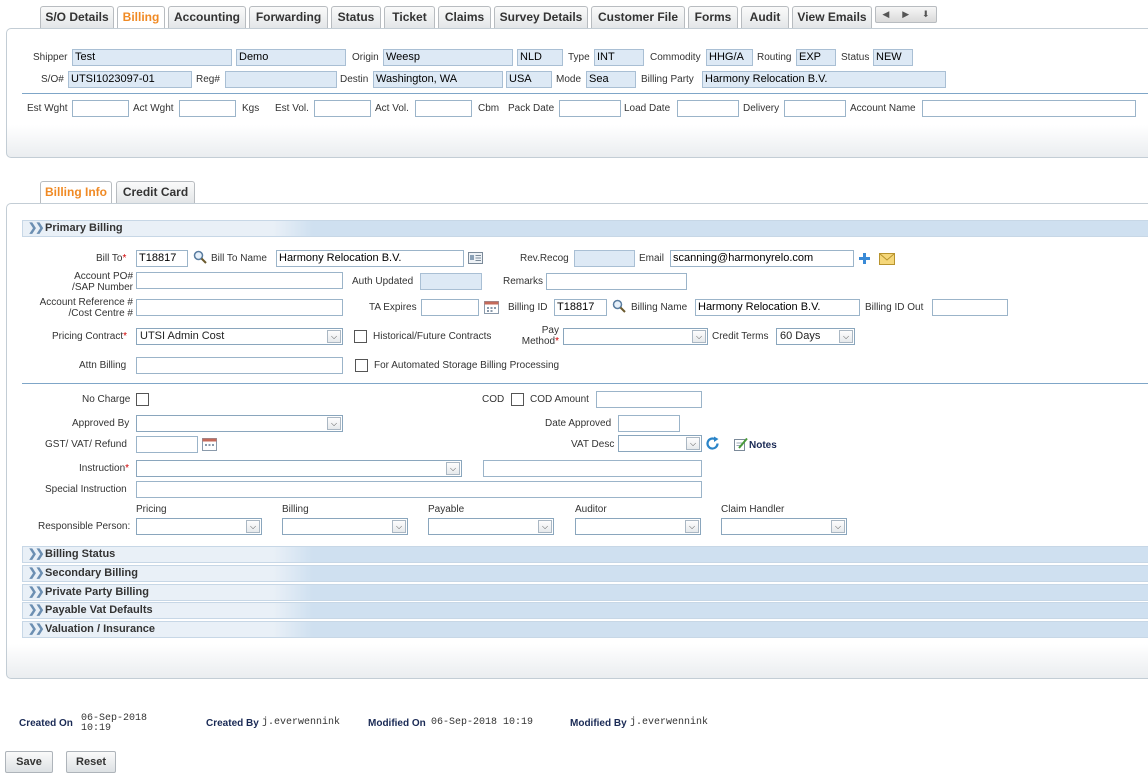  I want to click on section-private-party-billing: ❯❯ Private Party Billing, so click(585, 592).